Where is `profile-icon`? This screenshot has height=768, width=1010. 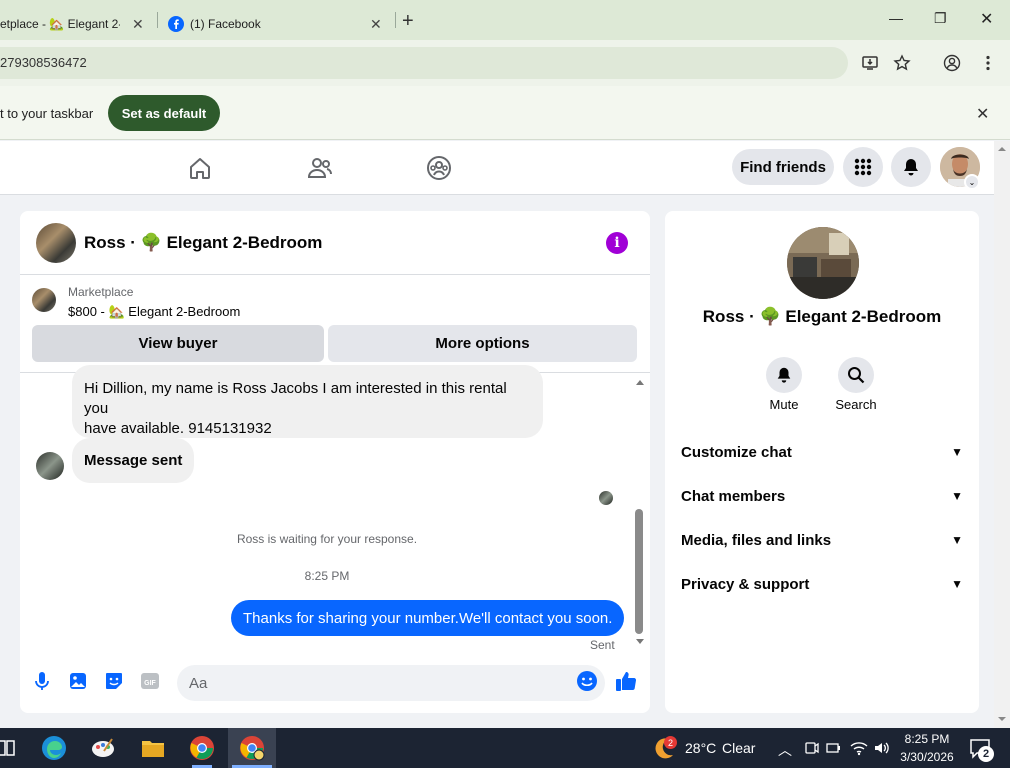 profile-icon is located at coordinates (952, 63).